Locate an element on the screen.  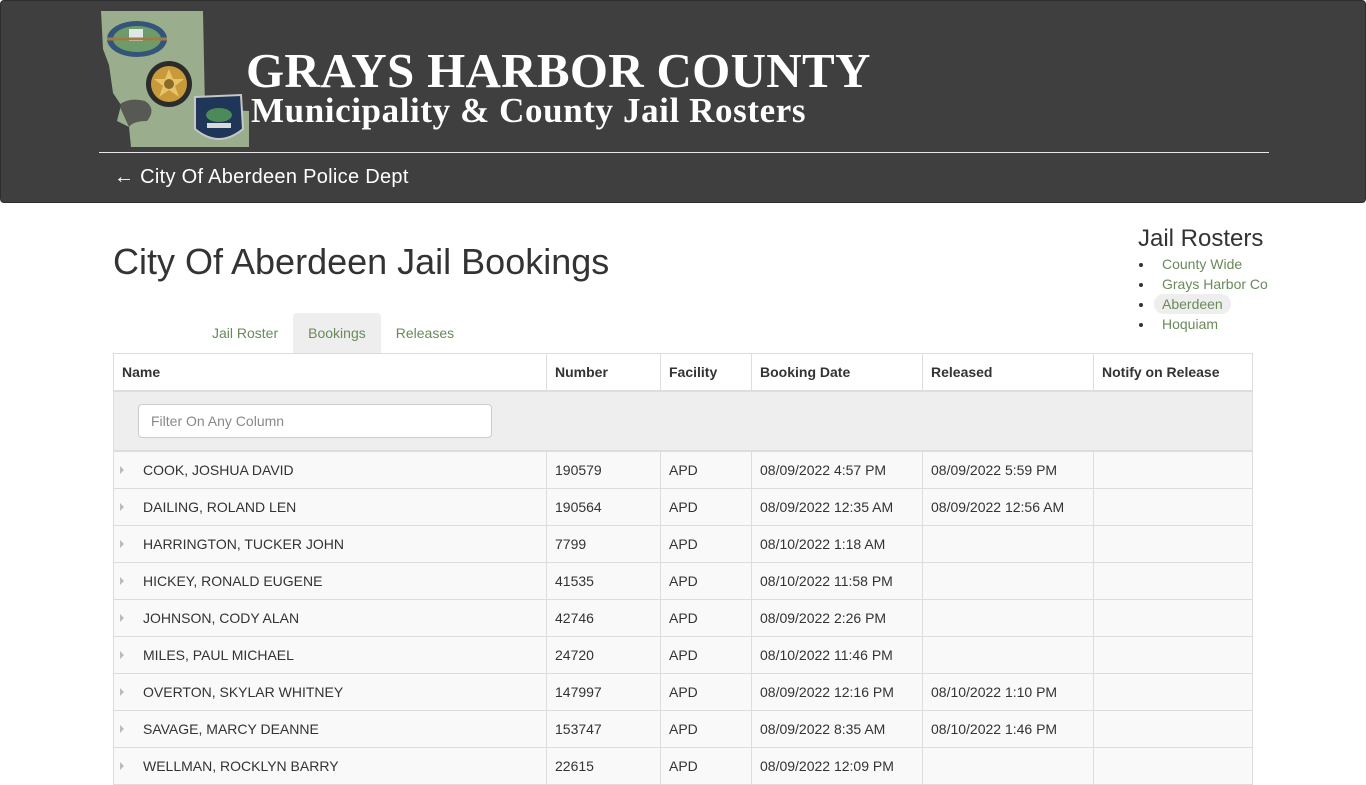
inmate-name: OVERTON, SKYLAR WHITNEY is located at coordinates (243, 692).